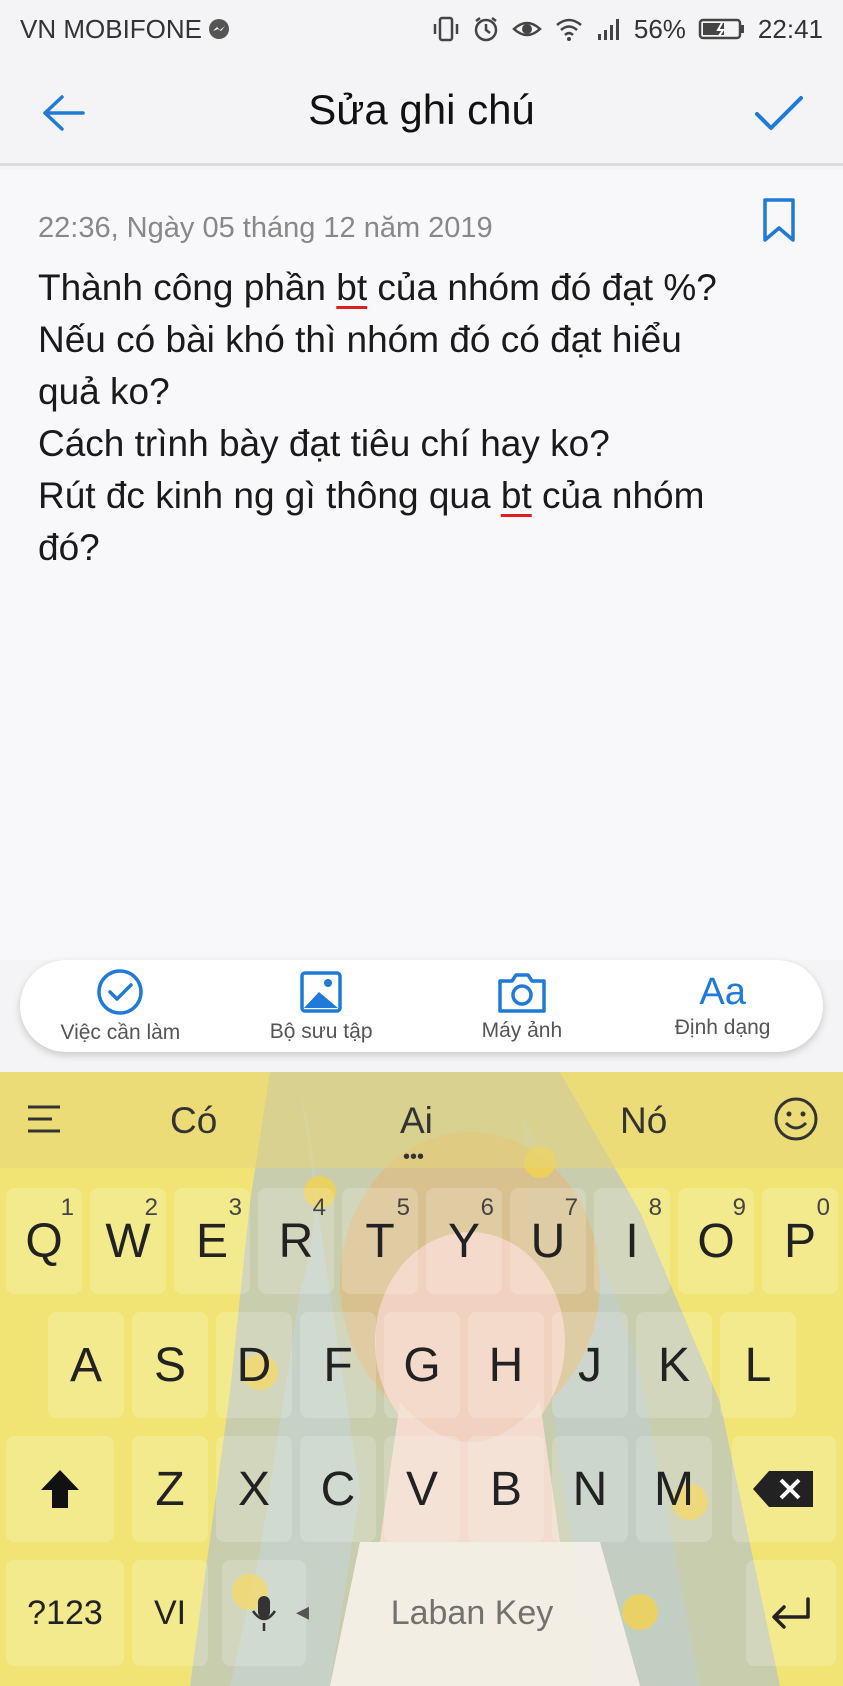 The image size is (843, 1686). Describe the element at coordinates (722, 1027) in the screenshot. I see `format-label: Định dạng` at that location.